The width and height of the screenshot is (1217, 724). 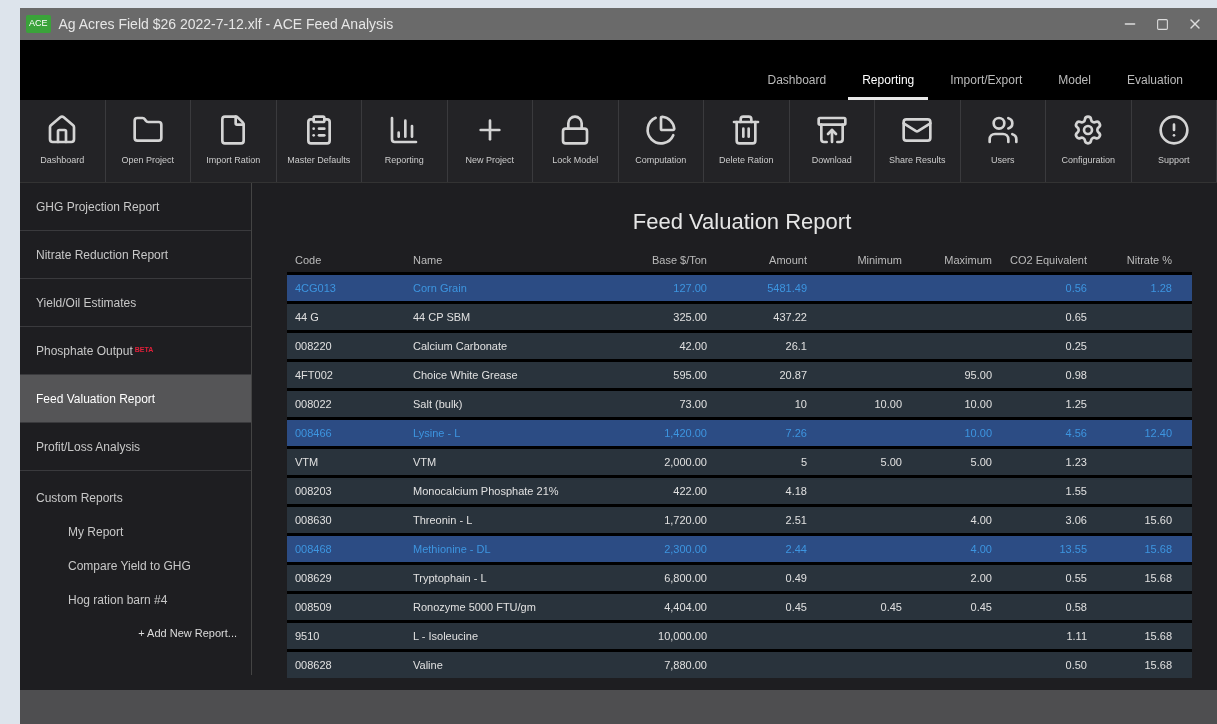 I want to click on table-cell: Ronozyme 5000 FTU/gm, so click(x=474, y=606).